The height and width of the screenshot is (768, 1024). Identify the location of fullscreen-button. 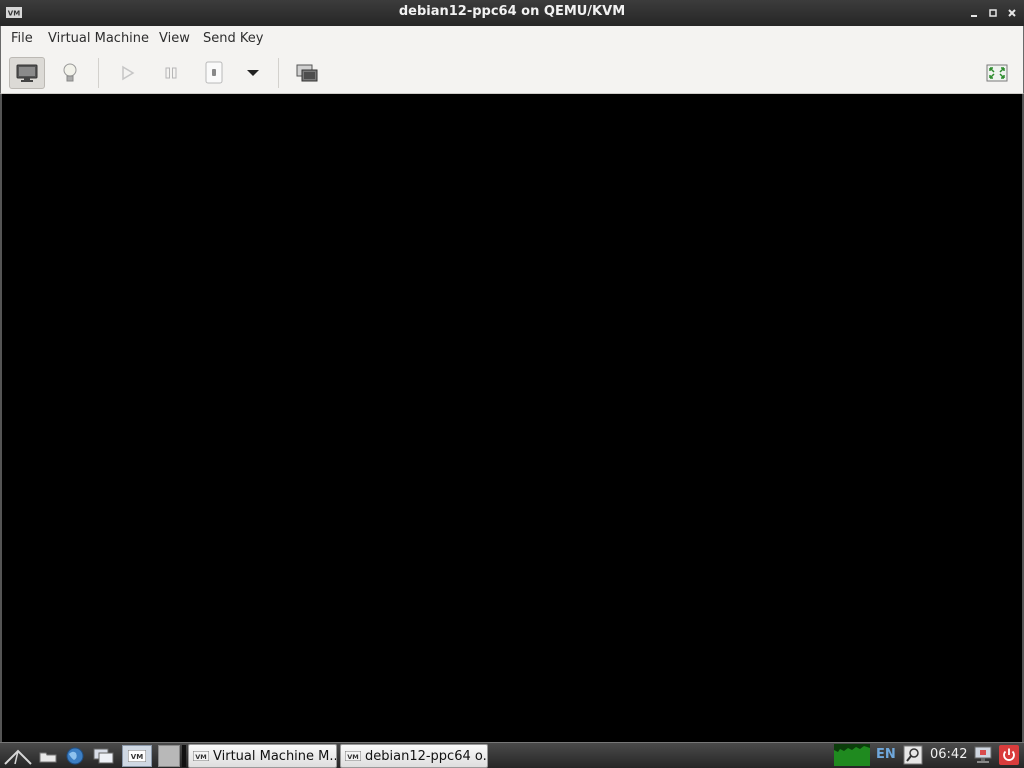
(997, 73).